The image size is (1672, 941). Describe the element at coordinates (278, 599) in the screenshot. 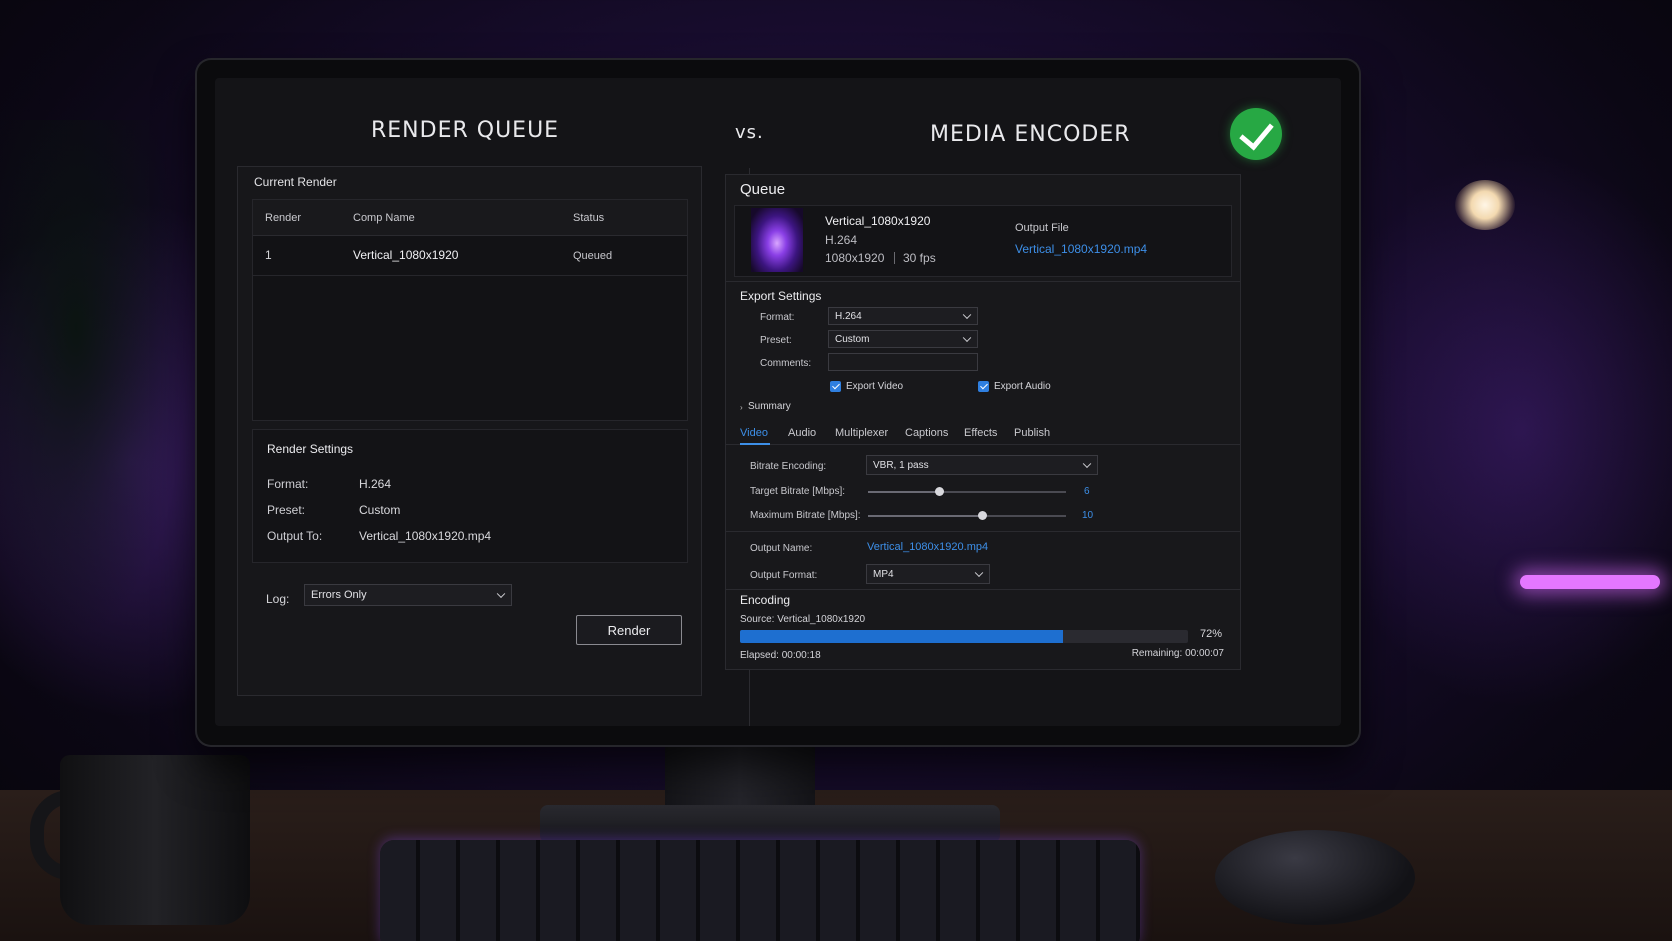

I see `log-label: Log:` at that location.